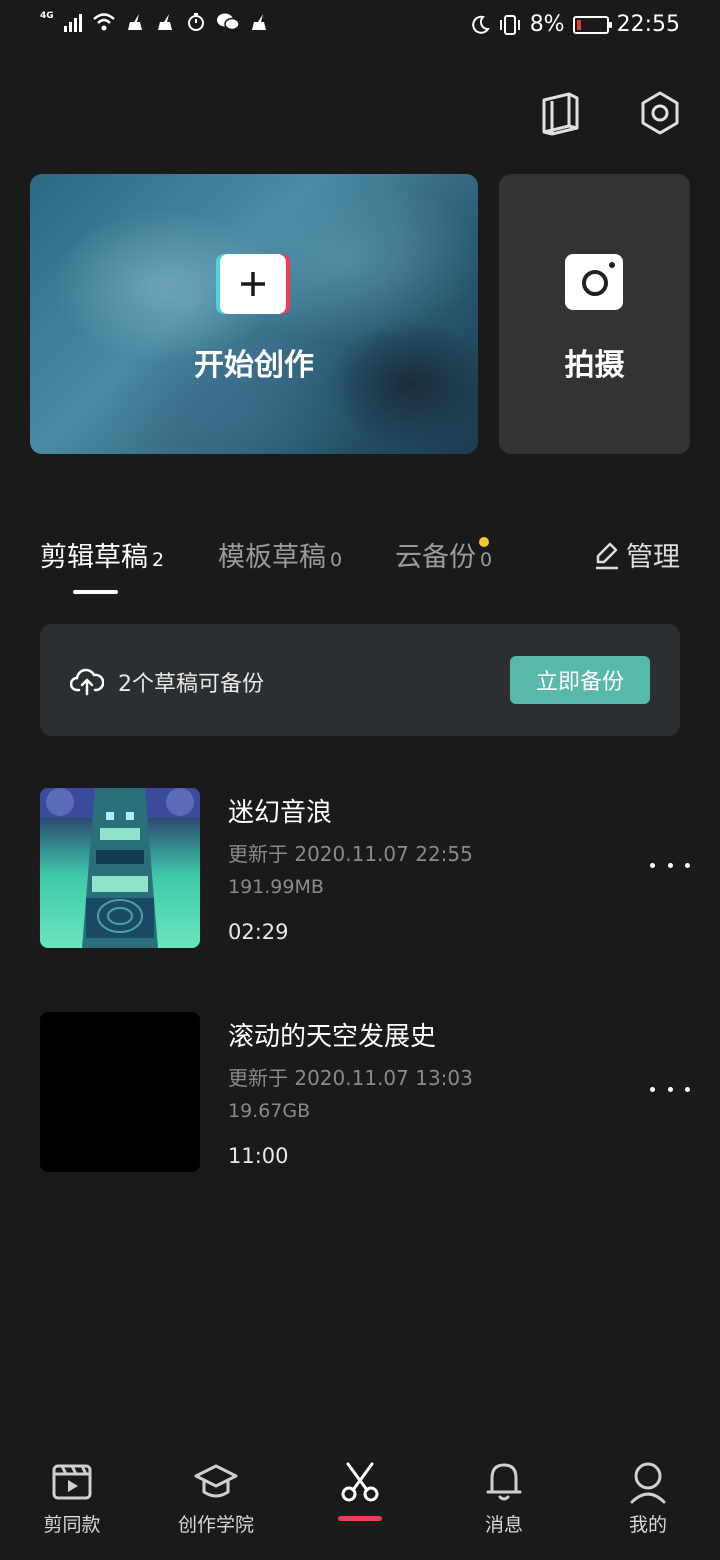 This screenshot has height=1560, width=720. Describe the element at coordinates (350, 854) in the screenshot. I see `draft-updated: 更新于 2020.11.07 22:55` at that location.